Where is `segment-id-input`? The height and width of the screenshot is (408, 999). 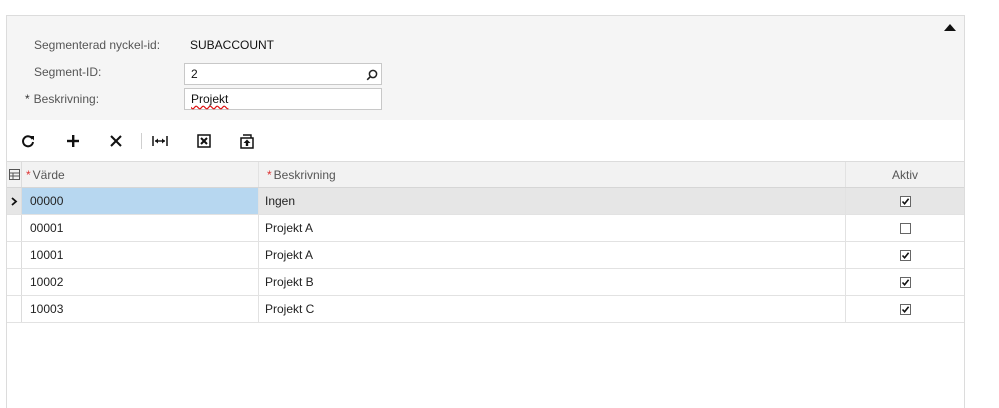 segment-id-input is located at coordinates (283, 74).